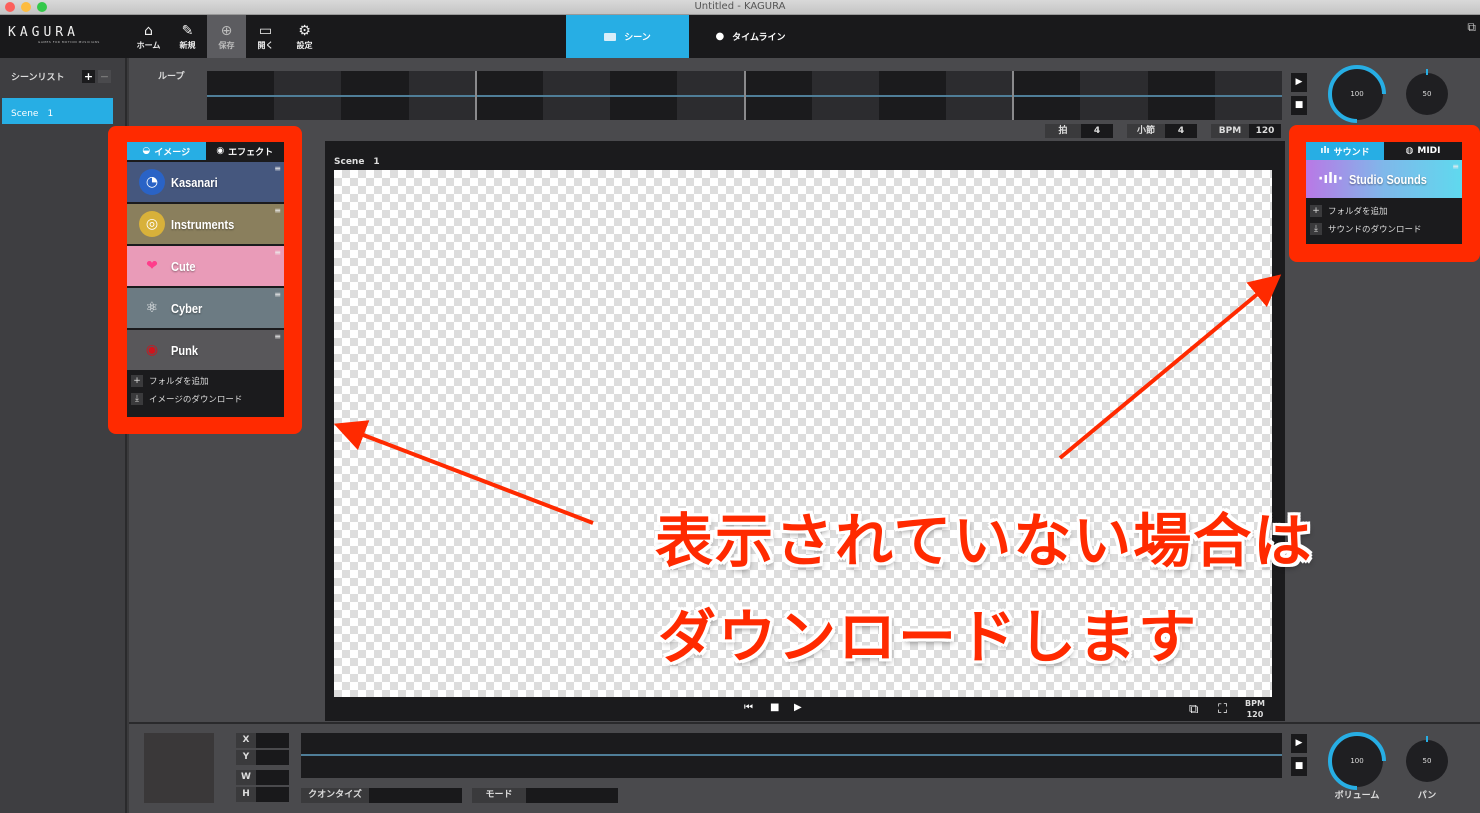  I want to click on annotation-line-2: ダウンロードします, so click(928, 637).